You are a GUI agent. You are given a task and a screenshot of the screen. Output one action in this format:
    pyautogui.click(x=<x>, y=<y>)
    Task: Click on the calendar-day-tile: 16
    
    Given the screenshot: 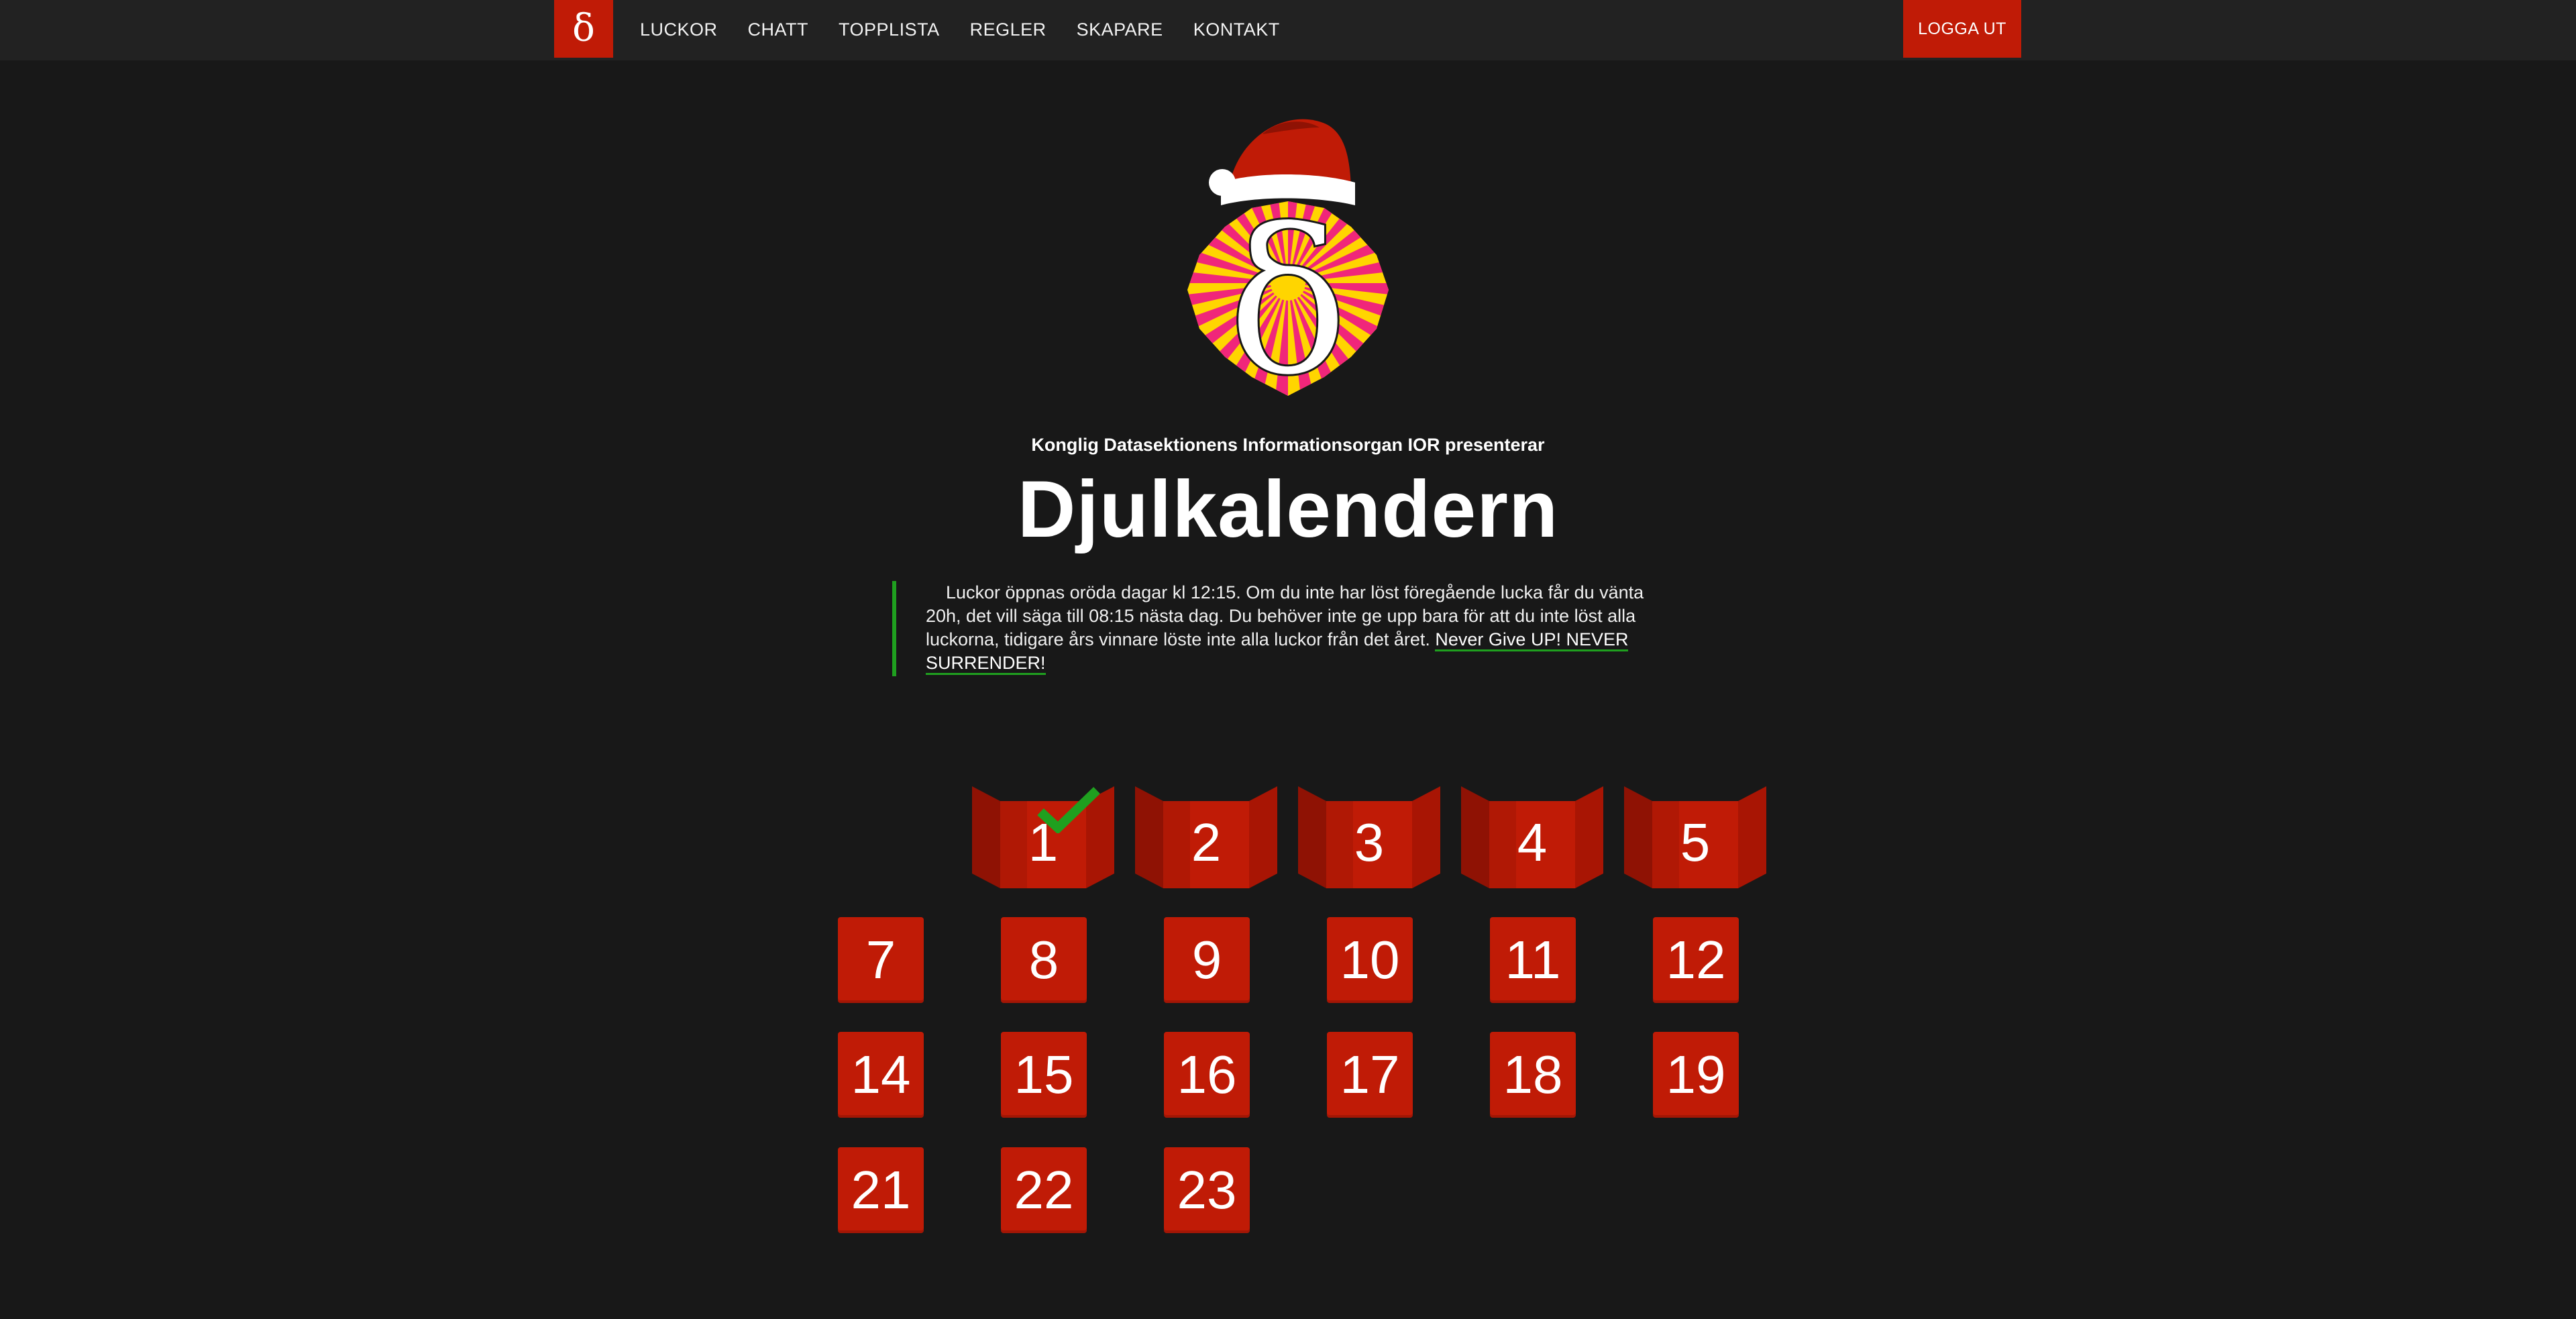 What is the action you would take?
    pyautogui.click(x=1207, y=1075)
    